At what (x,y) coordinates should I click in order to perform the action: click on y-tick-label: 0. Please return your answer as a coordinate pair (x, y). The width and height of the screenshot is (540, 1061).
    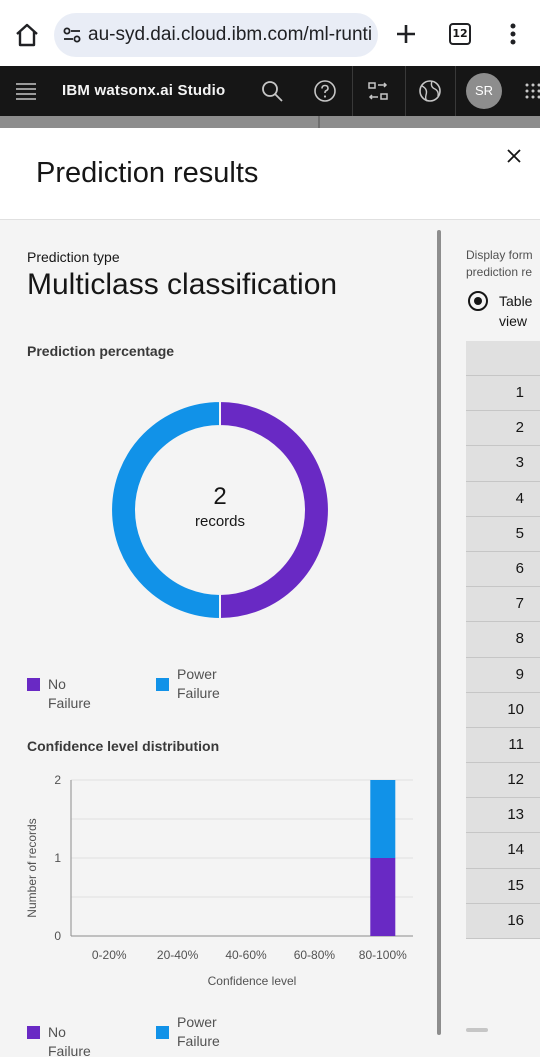
    Looking at the image, I should click on (57, 936).